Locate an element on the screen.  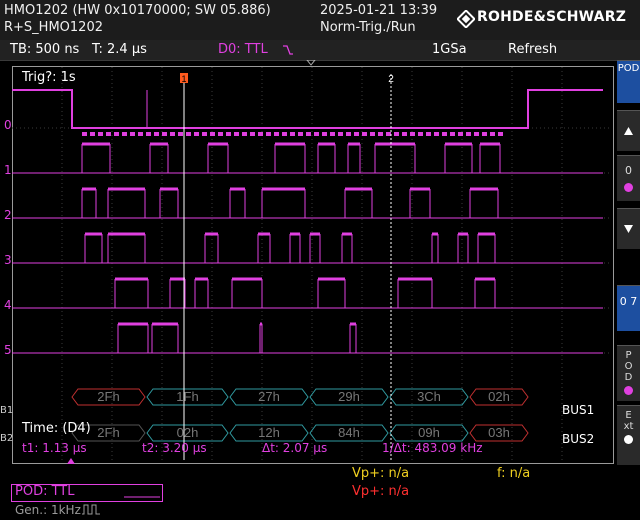
cursor-frequency: 1/Δt: 483.09 kHz is located at coordinates (432, 448).